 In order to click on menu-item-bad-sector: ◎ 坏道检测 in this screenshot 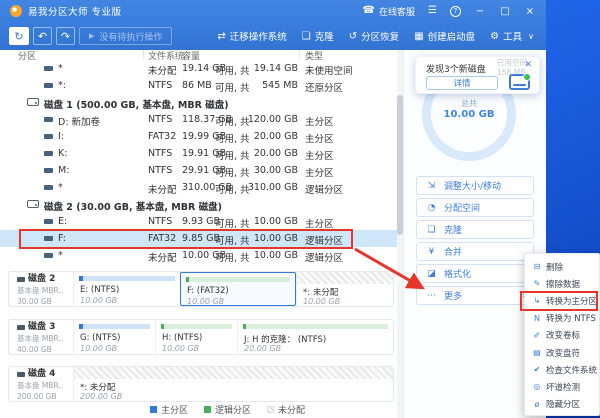, I will do `click(562, 386)`.